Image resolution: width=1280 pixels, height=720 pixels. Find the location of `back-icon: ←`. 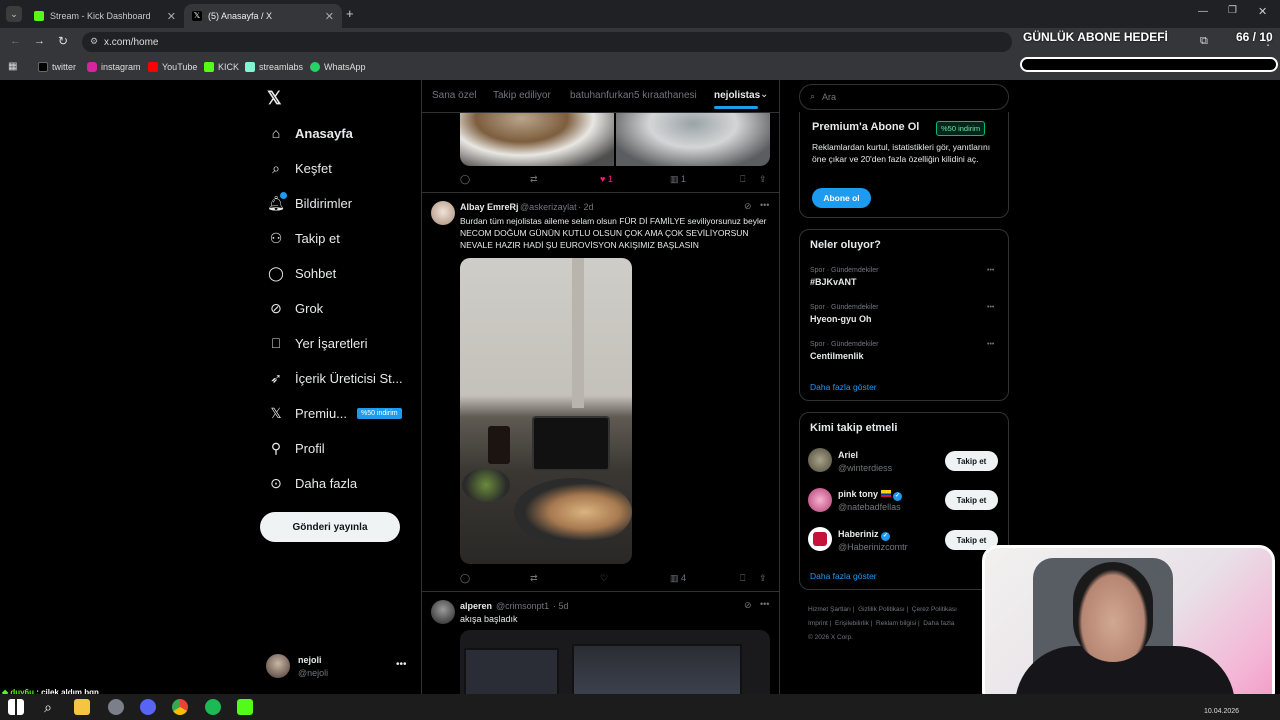

back-icon: ← is located at coordinates (15, 41).